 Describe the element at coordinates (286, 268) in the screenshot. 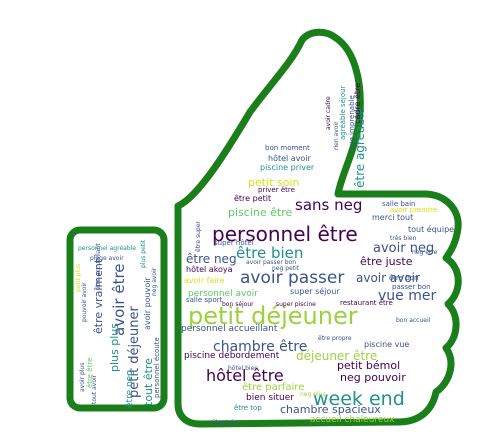

I see `word: neg petit` at that location.